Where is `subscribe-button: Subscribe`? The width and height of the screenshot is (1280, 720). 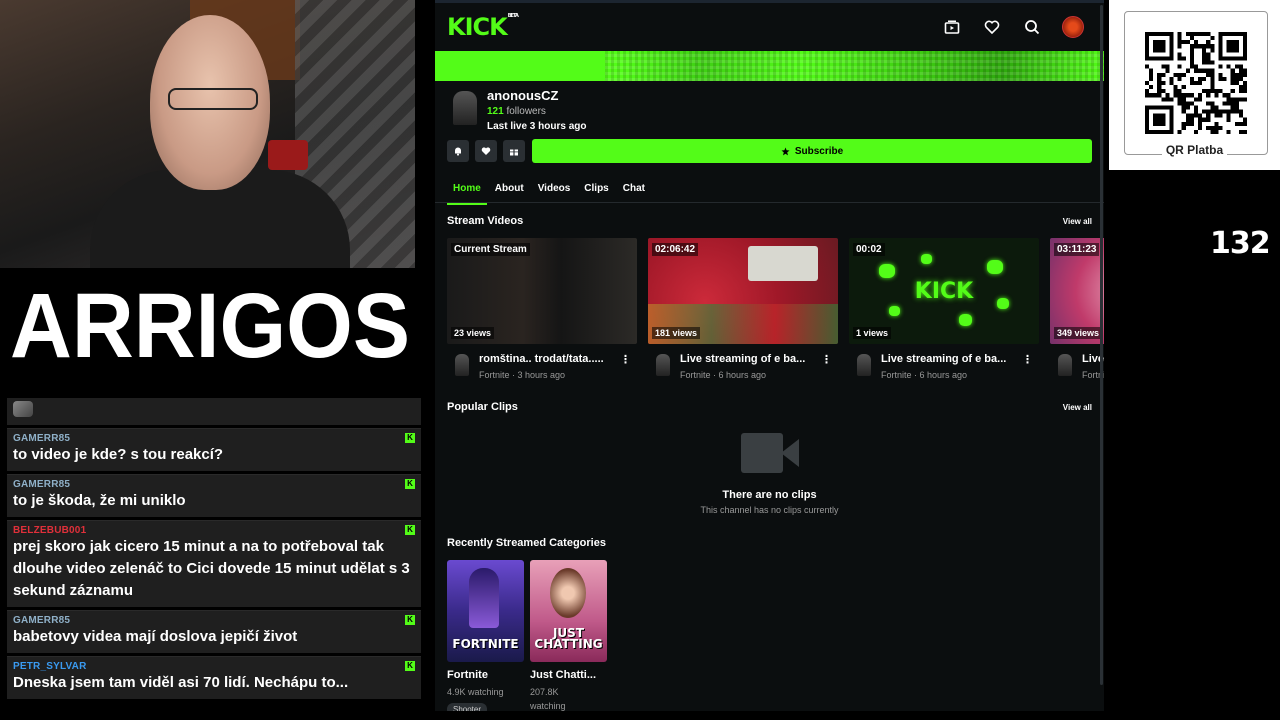
subscribe-button: Subscribe is located at coordinates (812, 151).